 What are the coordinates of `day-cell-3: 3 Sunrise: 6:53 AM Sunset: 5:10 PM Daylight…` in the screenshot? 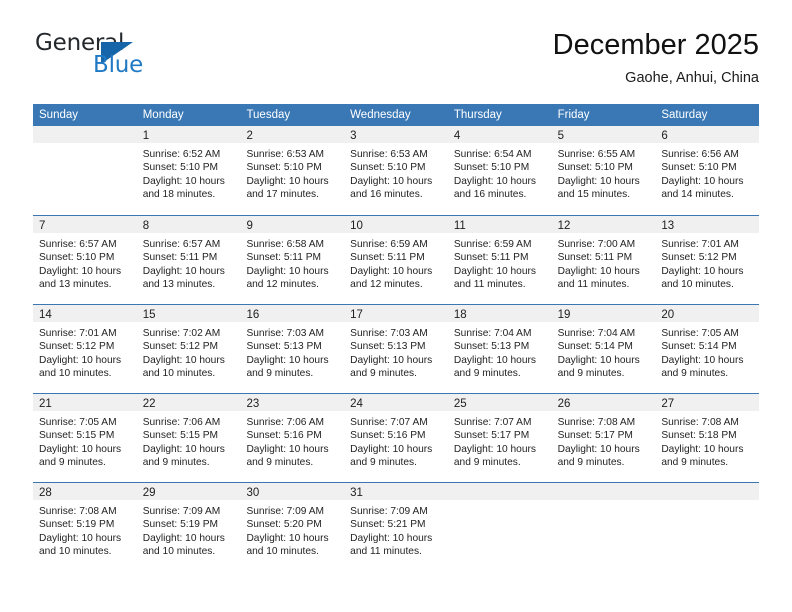 It's located at (396, 170).